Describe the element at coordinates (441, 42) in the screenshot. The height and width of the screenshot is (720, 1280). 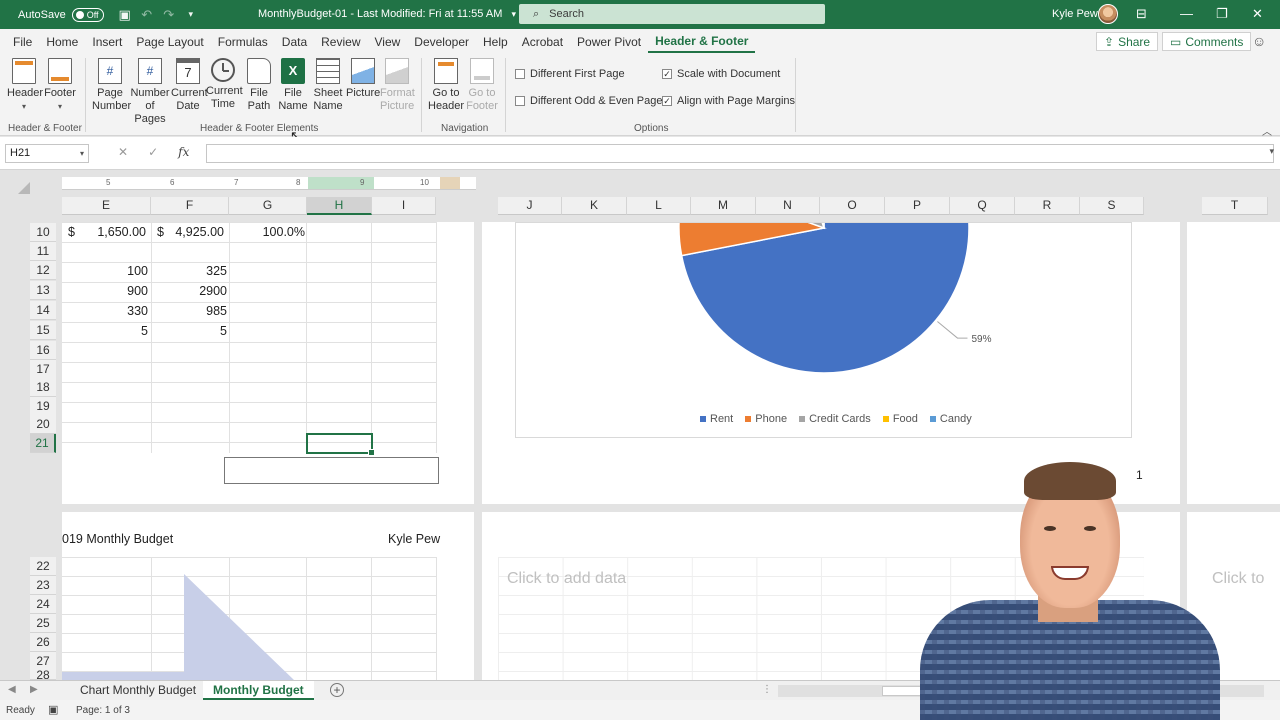
I see `tab-developer: Developer` at that location.